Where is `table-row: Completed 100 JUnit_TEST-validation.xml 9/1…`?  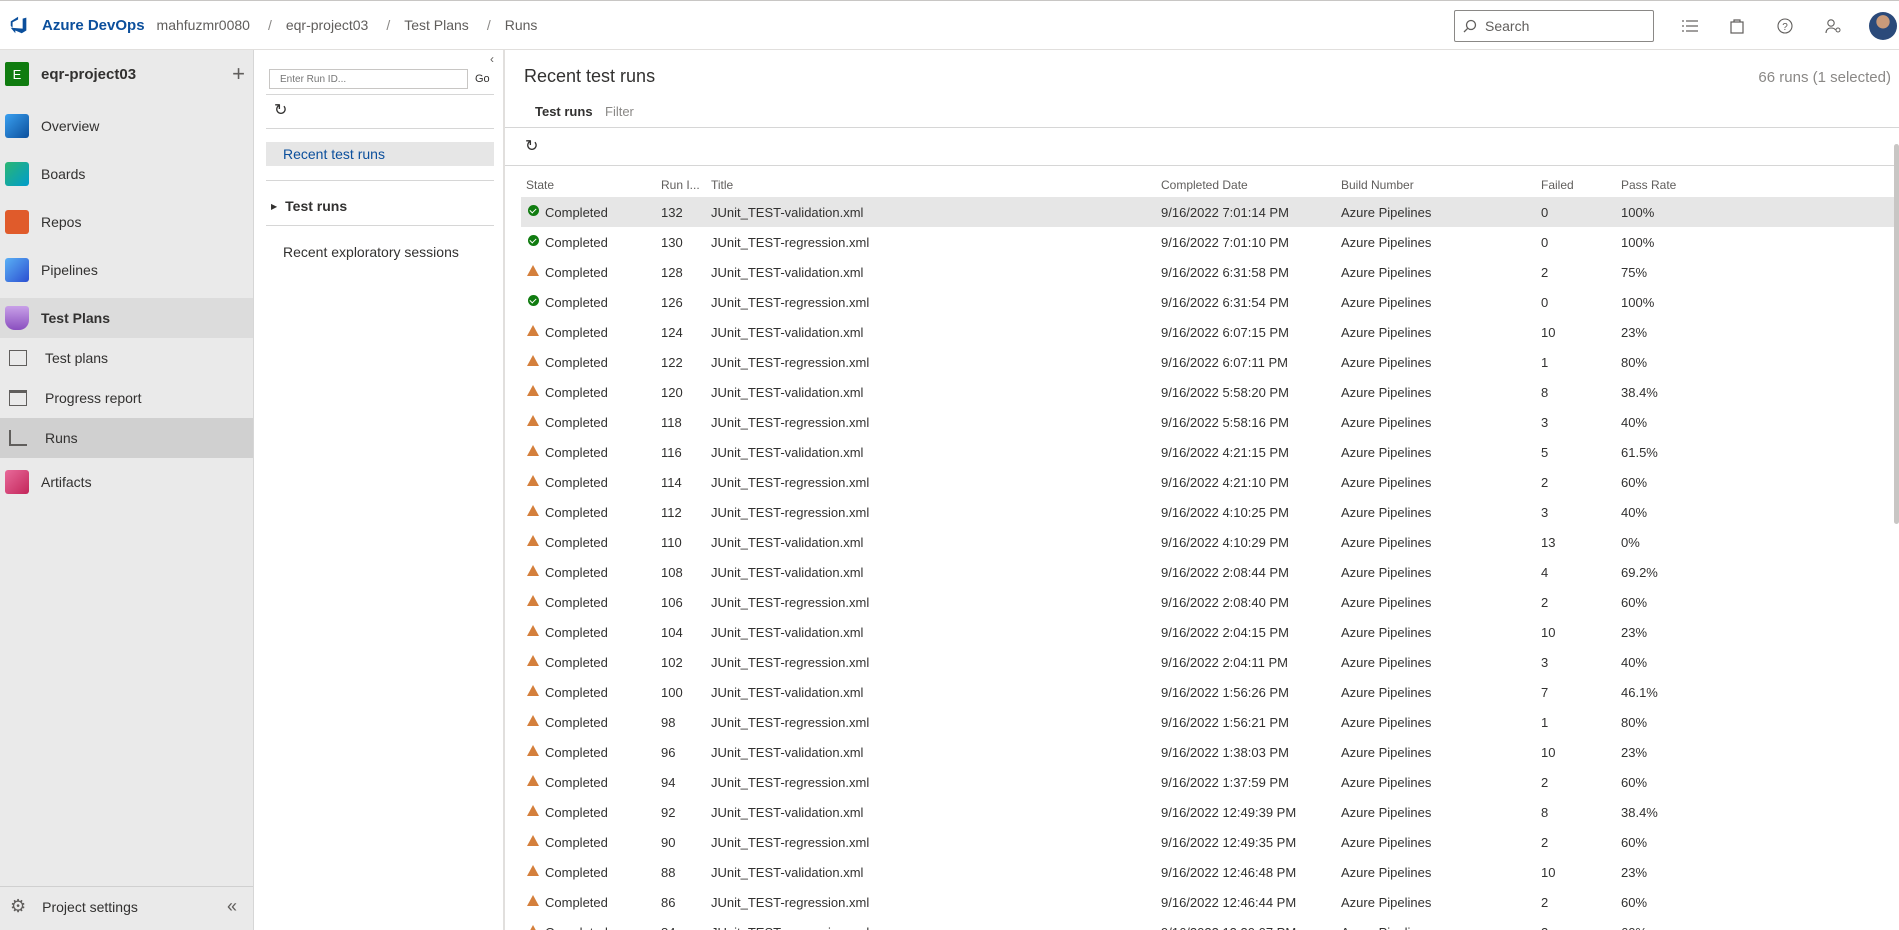
table-row: Completed 100 JUnit_TEST-validation.xml 9/1… is located at coordinates (1207, 692).